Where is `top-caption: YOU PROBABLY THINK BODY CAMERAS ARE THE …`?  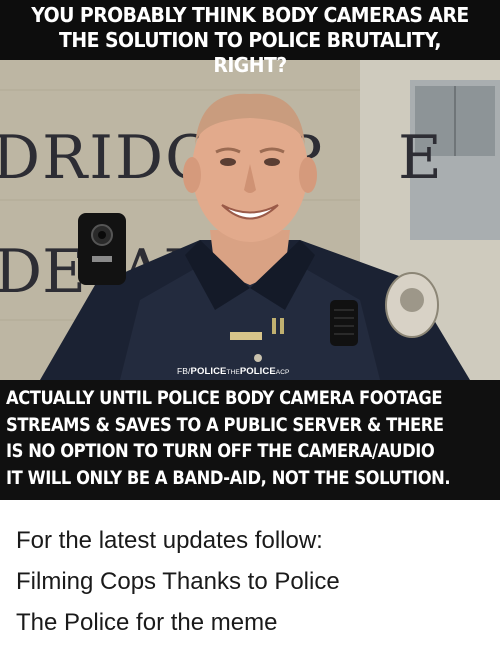 top-caption: YOU PROBABLY THINK BODY CAMERAS ARE THE … is located at coordinates (250, 40).